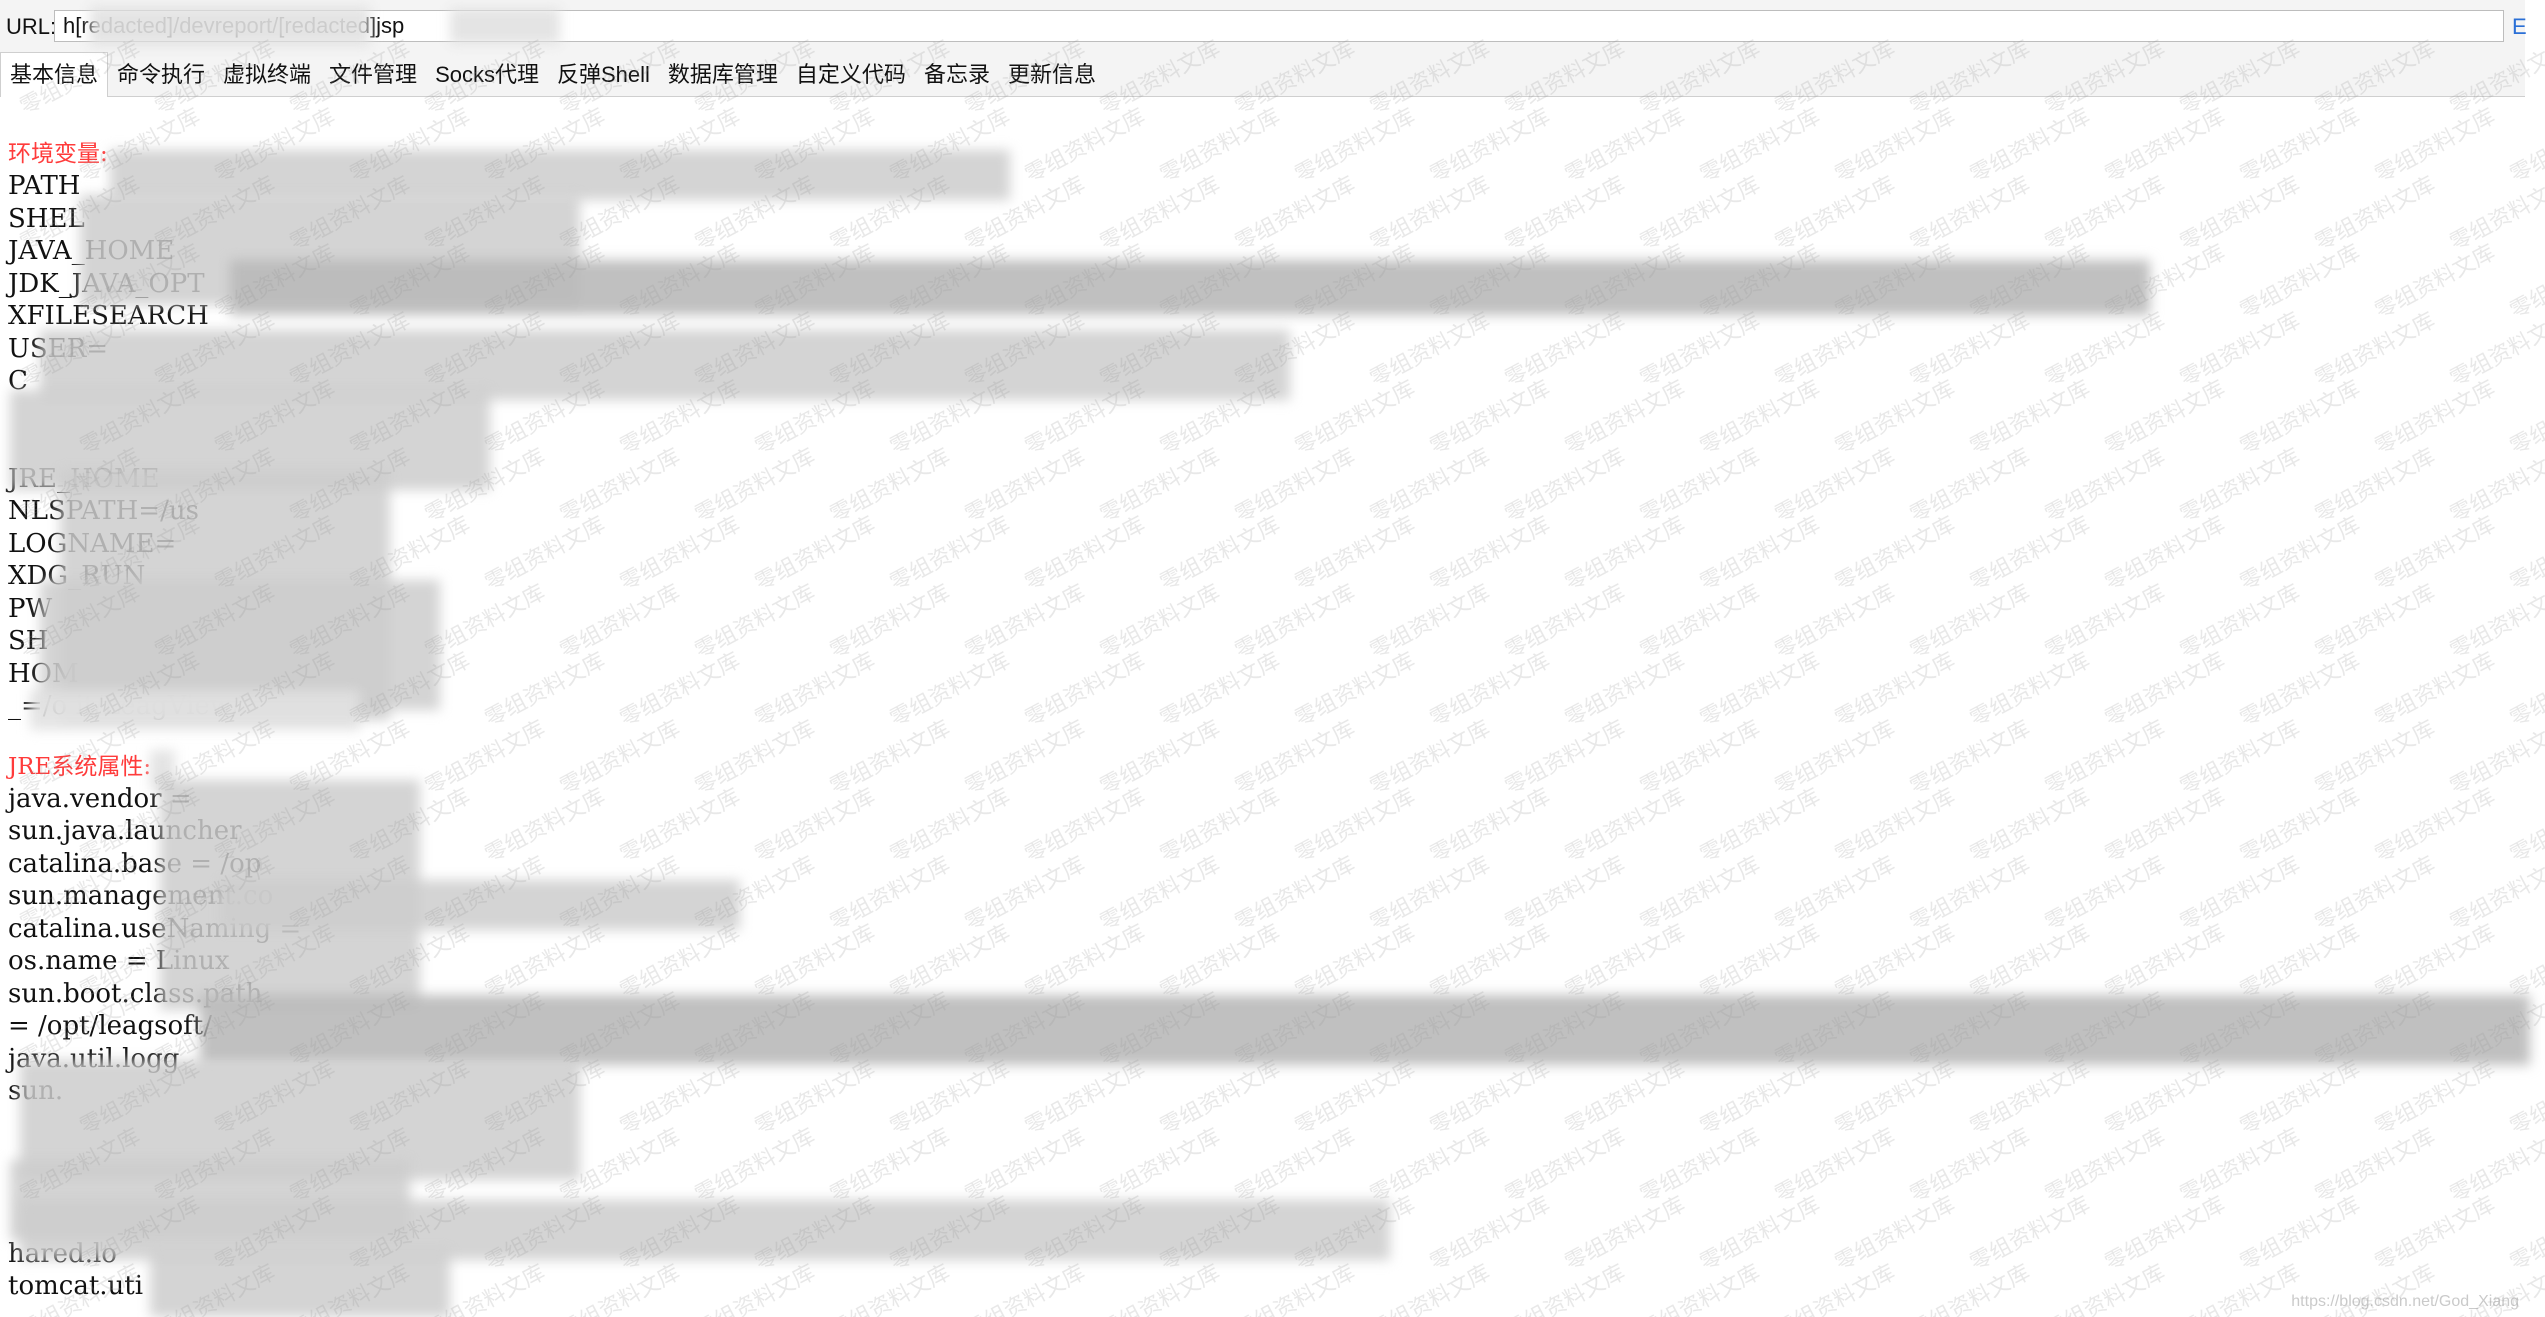 This screenshot has width=2545, height=1317. What do you see at coordinates (487, 74) in the screenshot?
I see `tab-socks-proxy: Socks代理` at bounding box center [487, 74].